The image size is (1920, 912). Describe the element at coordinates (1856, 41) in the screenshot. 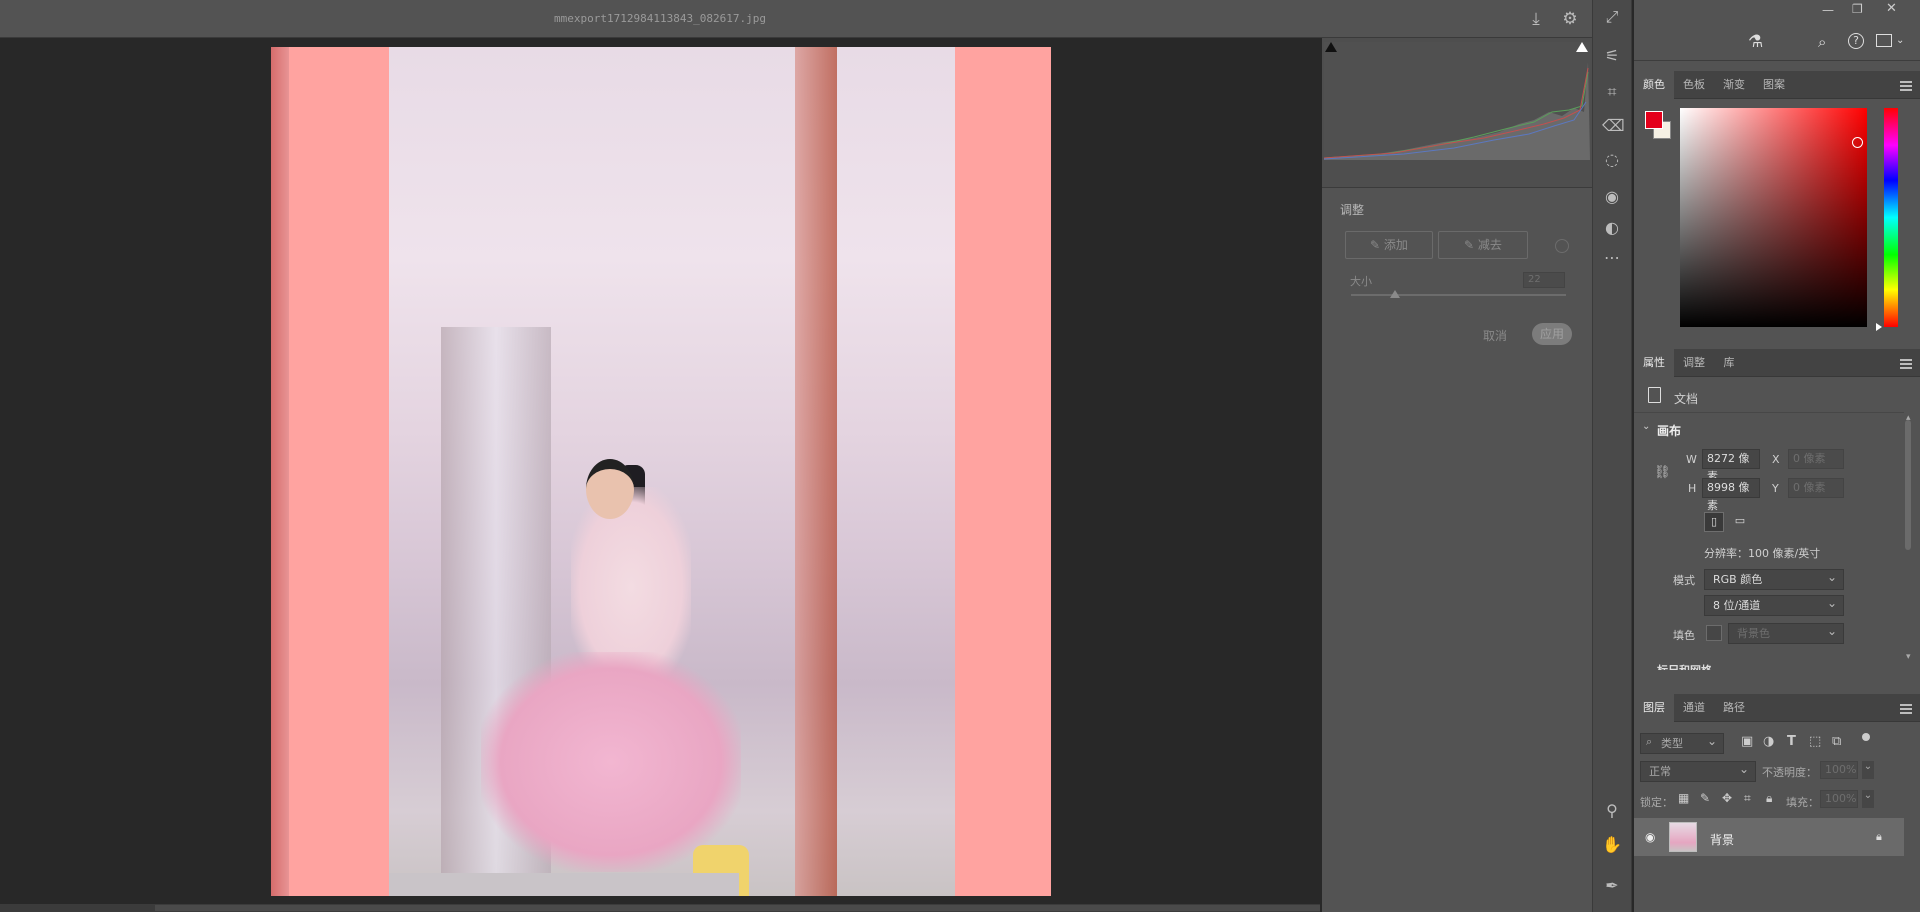

I see `help-icon: ?` at that location.